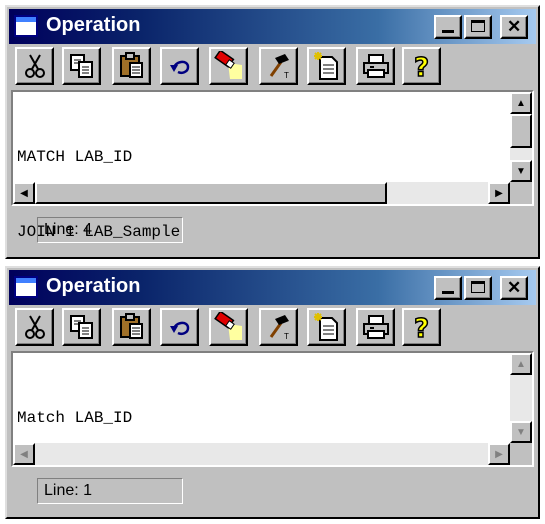  What do you see at coordinates (521, 131) in the screenshot?
I see `vertical-scroll-thumb` at bounding box center [521, 131].